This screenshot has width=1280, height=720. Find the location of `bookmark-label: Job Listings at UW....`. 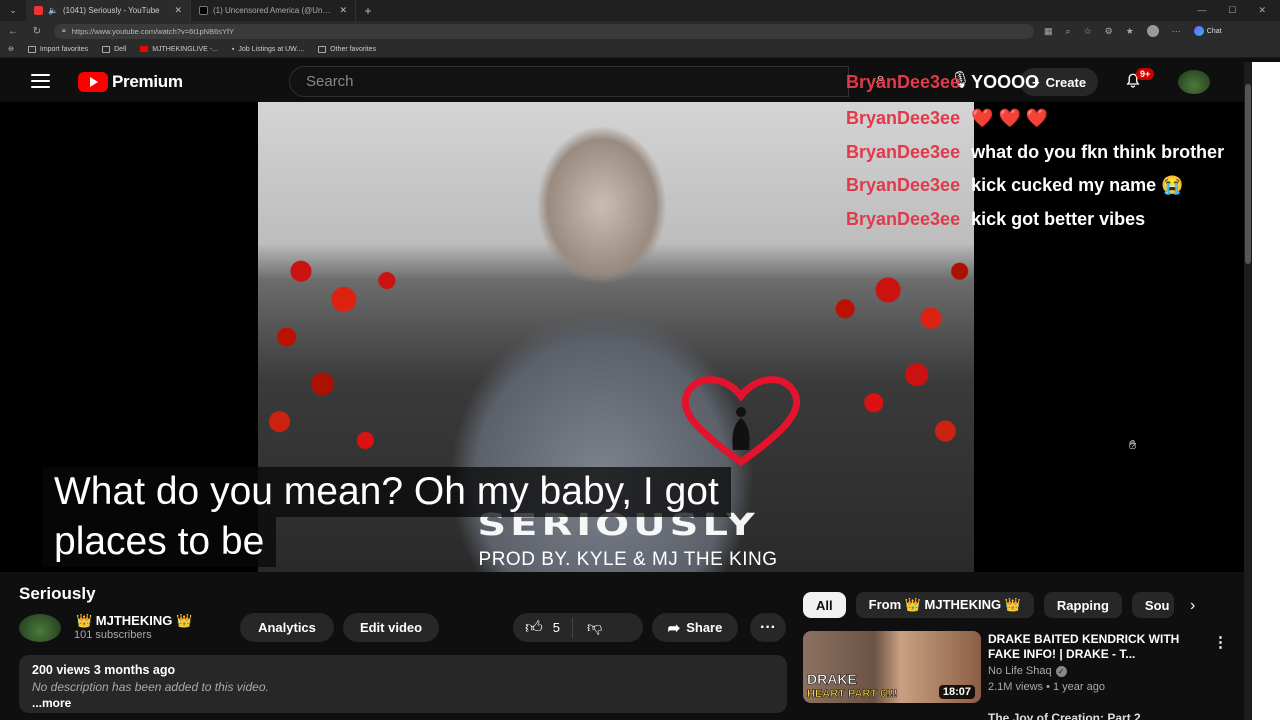

bookmark-label: Job Listings at UW.... is located at coordinates (271, 49).